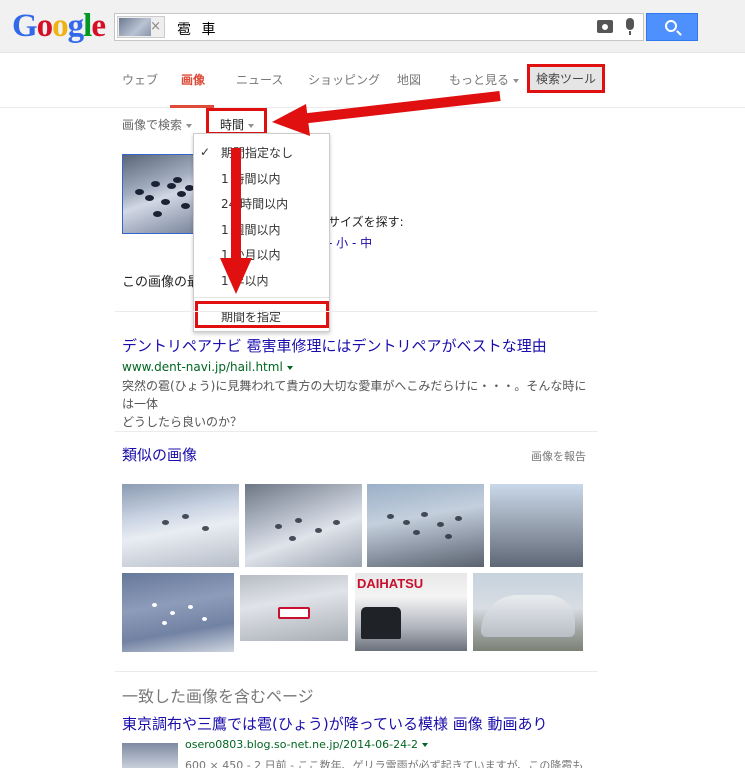 The image size is (745, 768). Describe the element at coordinates (360, 192) in the screenshot. I see `annotation-arrows` at that location.